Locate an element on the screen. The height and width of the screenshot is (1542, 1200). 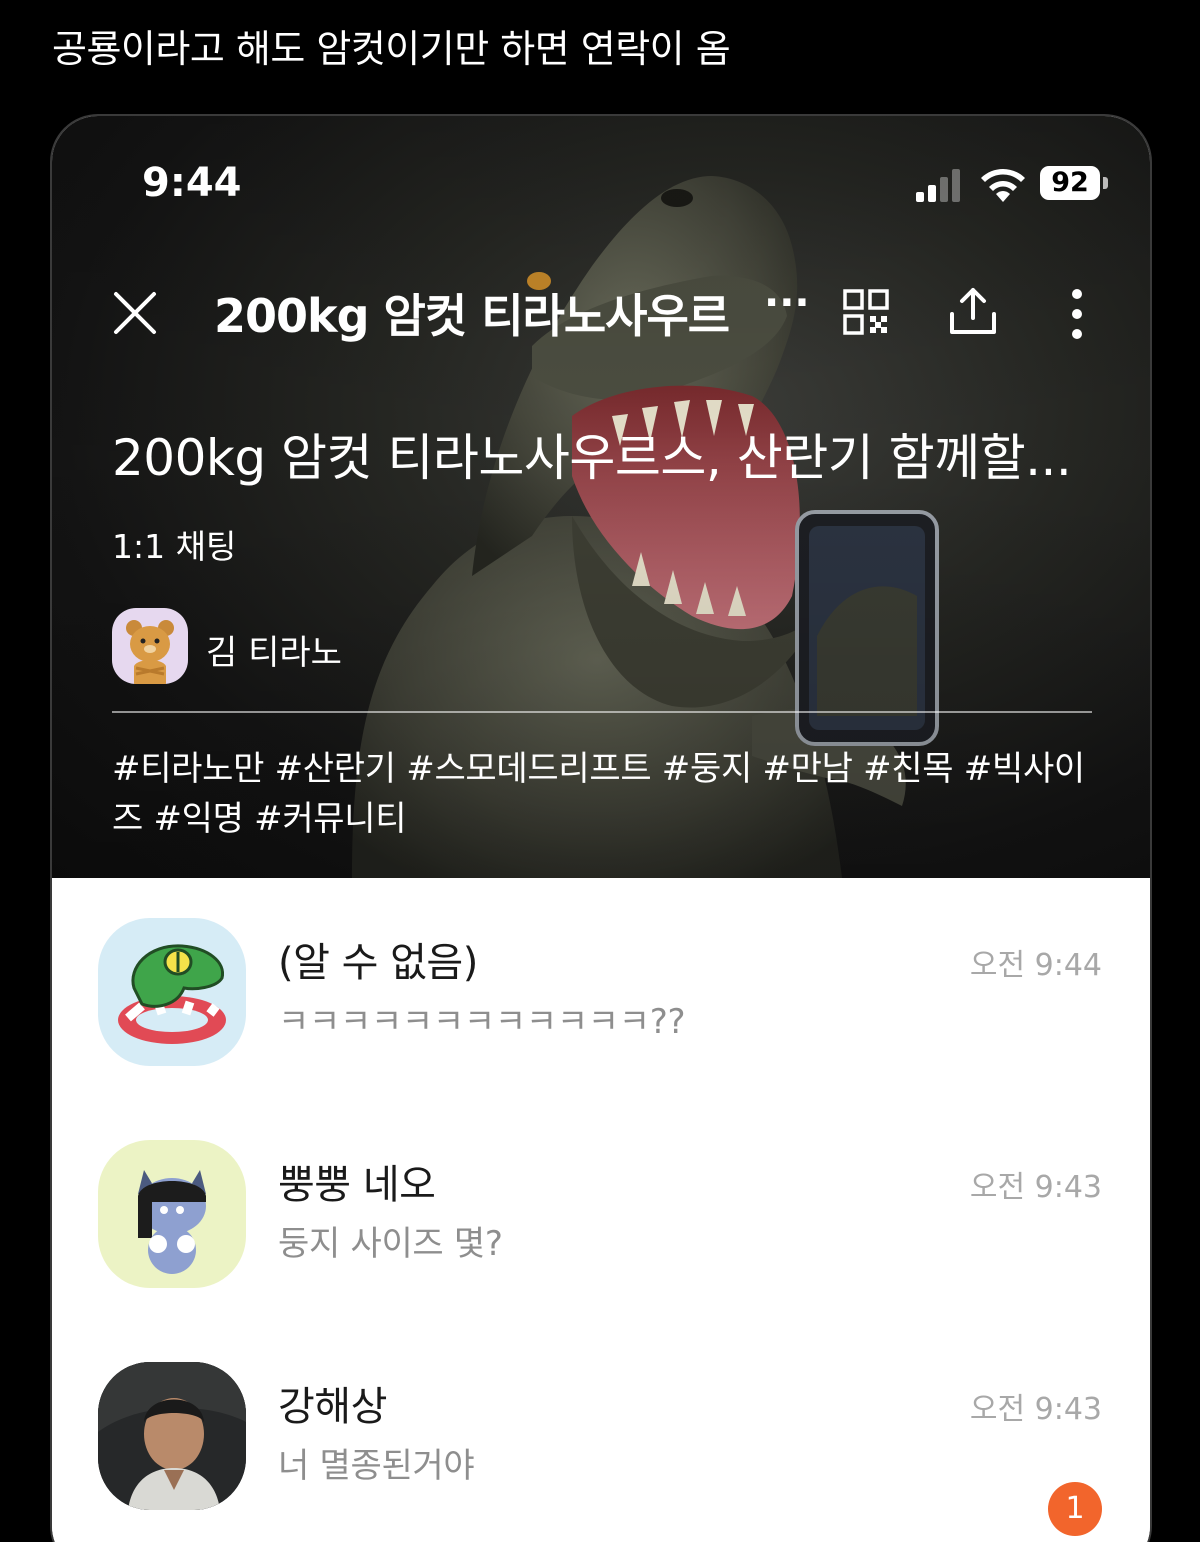
person-photo-icon is located at coordinates (172, 1436).